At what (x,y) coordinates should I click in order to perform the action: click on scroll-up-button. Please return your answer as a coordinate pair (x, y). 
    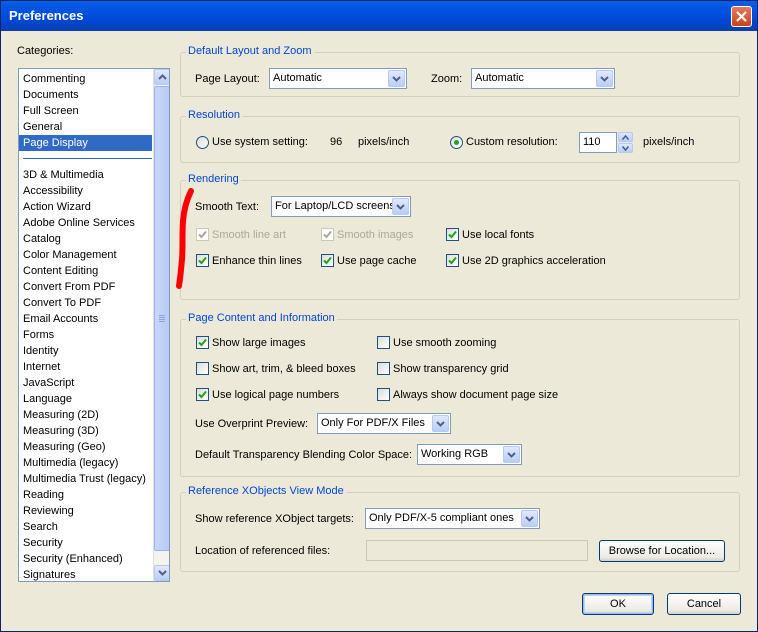
    Looking at the image, I should click on (161, 77).